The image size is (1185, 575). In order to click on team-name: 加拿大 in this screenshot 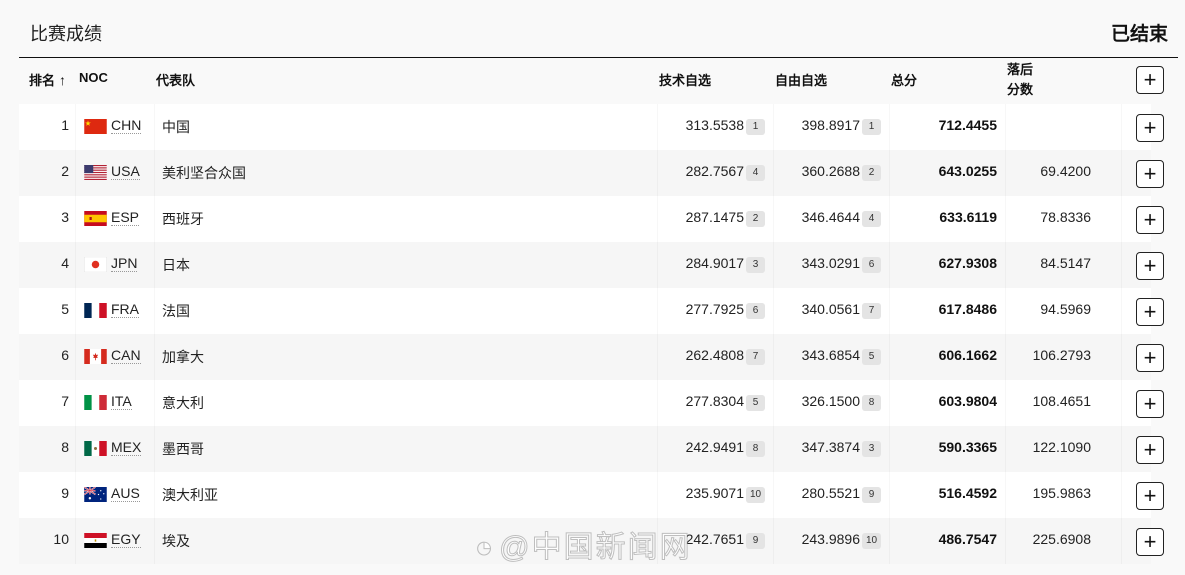, I will do `click(183, 357)`.